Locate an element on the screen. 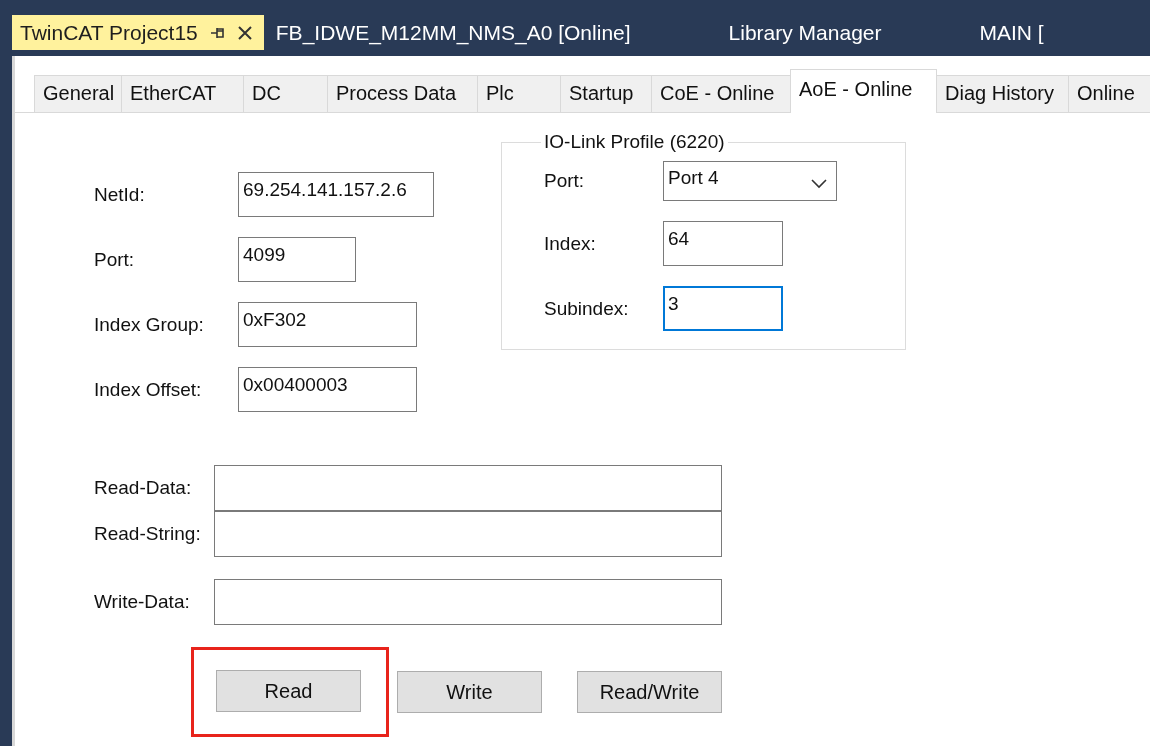 The width and height of the screenshot is (1150, 746). action-button: Read/Write is located at coordinates (649, 692).